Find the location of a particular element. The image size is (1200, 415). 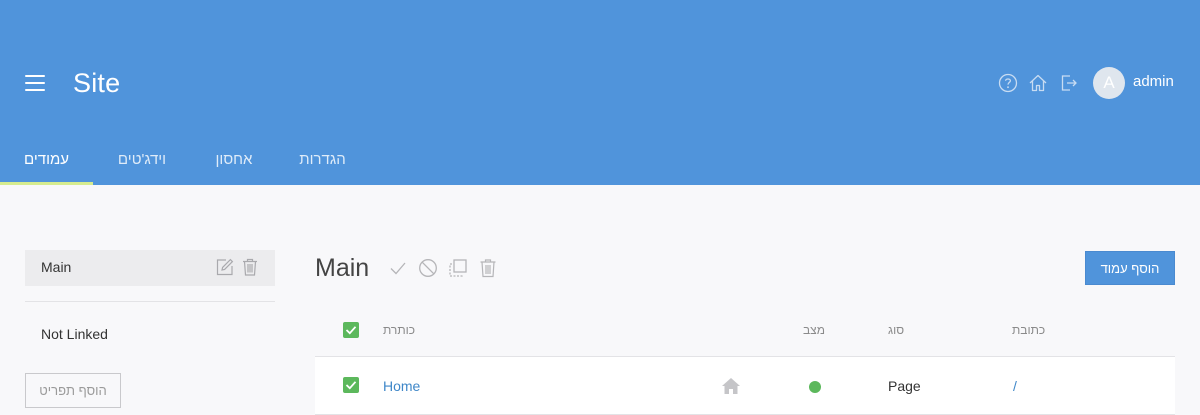

add-menu-button: הוסף תפריט is located at coordinates (73, 390).